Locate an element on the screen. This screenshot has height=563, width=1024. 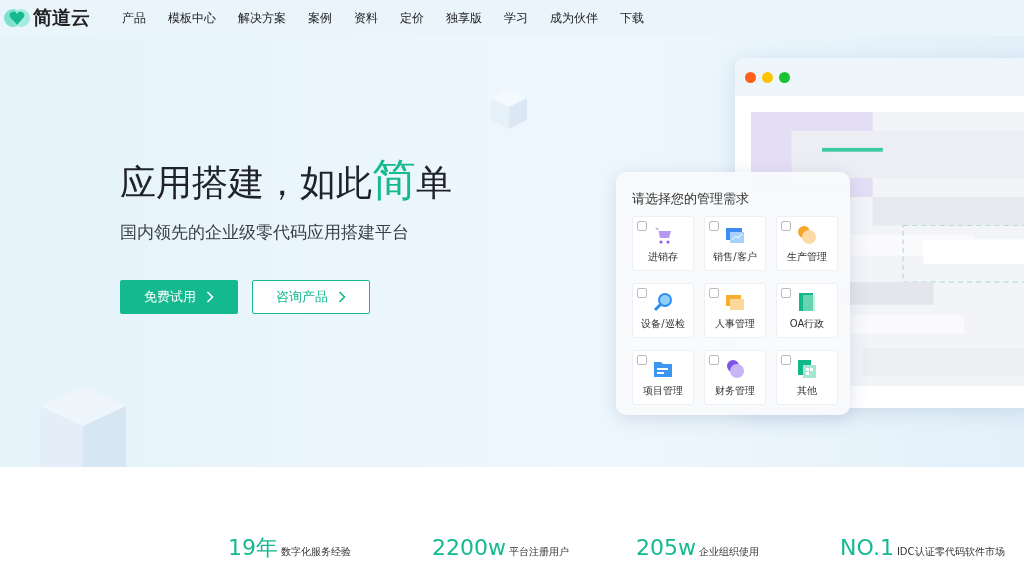
nav-link: 学习 is located at coordinates (516, 18).